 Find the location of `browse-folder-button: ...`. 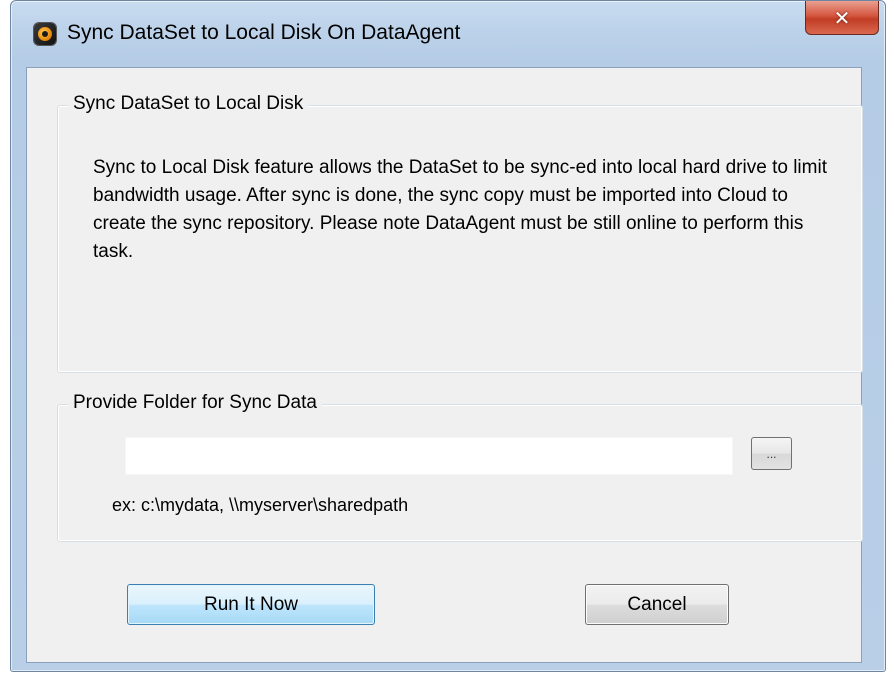

browse-folder-button: ... is located at coordinates (771, 453).